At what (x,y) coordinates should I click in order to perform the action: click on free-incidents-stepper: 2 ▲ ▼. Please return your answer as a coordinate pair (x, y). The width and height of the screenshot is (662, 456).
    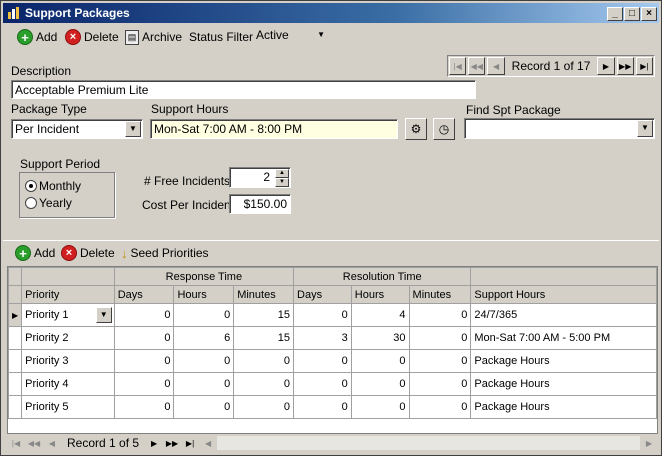
    Looking at the image, I should click on (260, 177).